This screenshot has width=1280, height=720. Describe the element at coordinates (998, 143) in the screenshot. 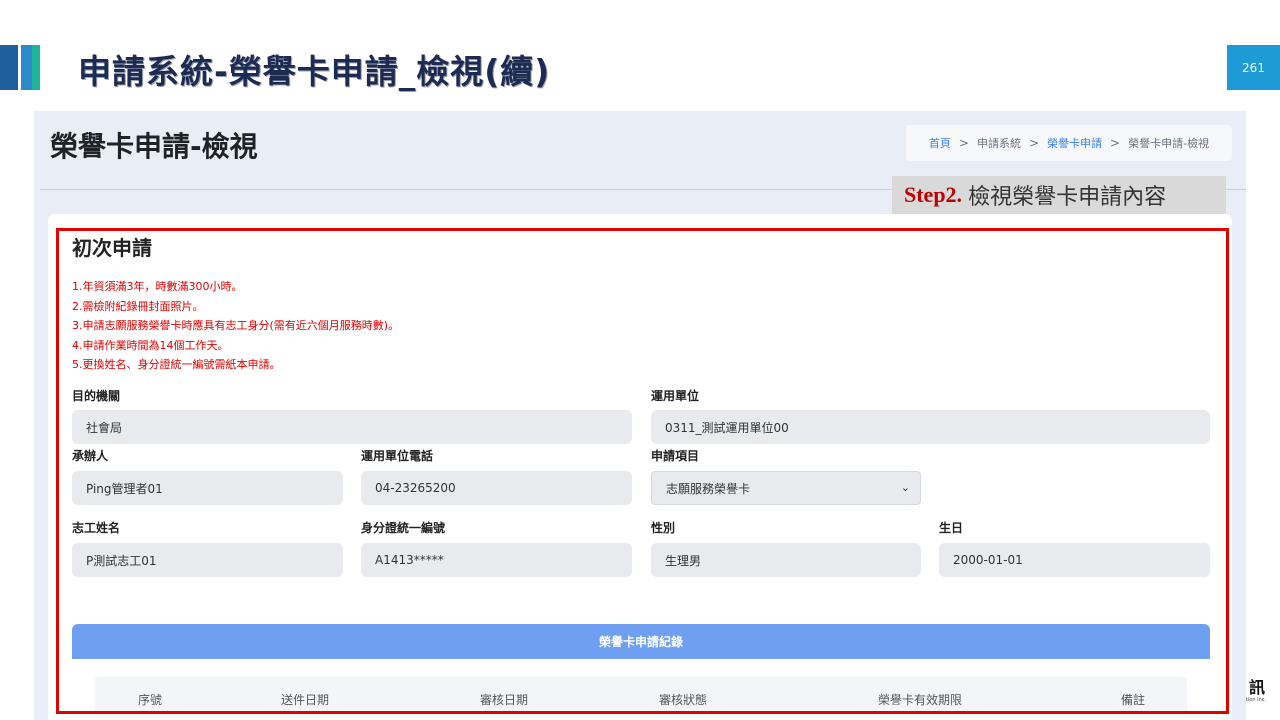

I see `breadcrumb-system: 申請系統` at that location.